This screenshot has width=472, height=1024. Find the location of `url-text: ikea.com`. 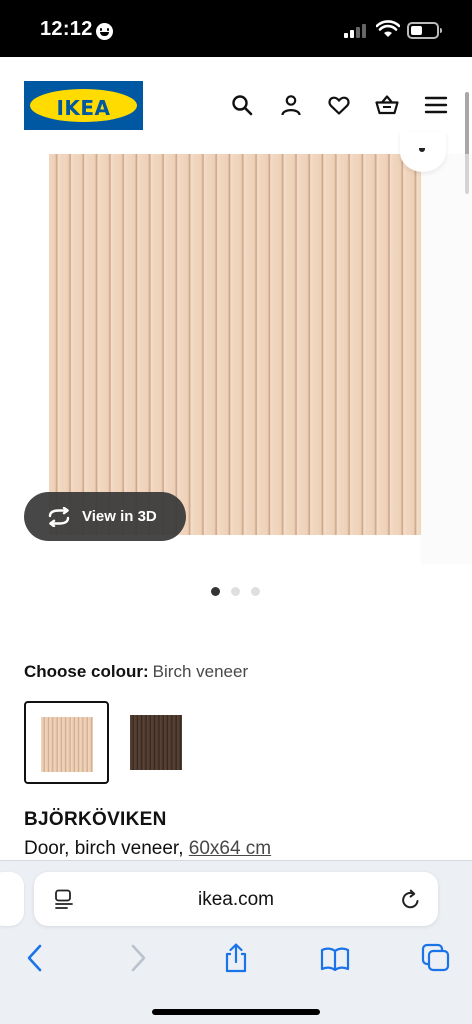

url-text: ikea.com is located at coordinates (236, 899).